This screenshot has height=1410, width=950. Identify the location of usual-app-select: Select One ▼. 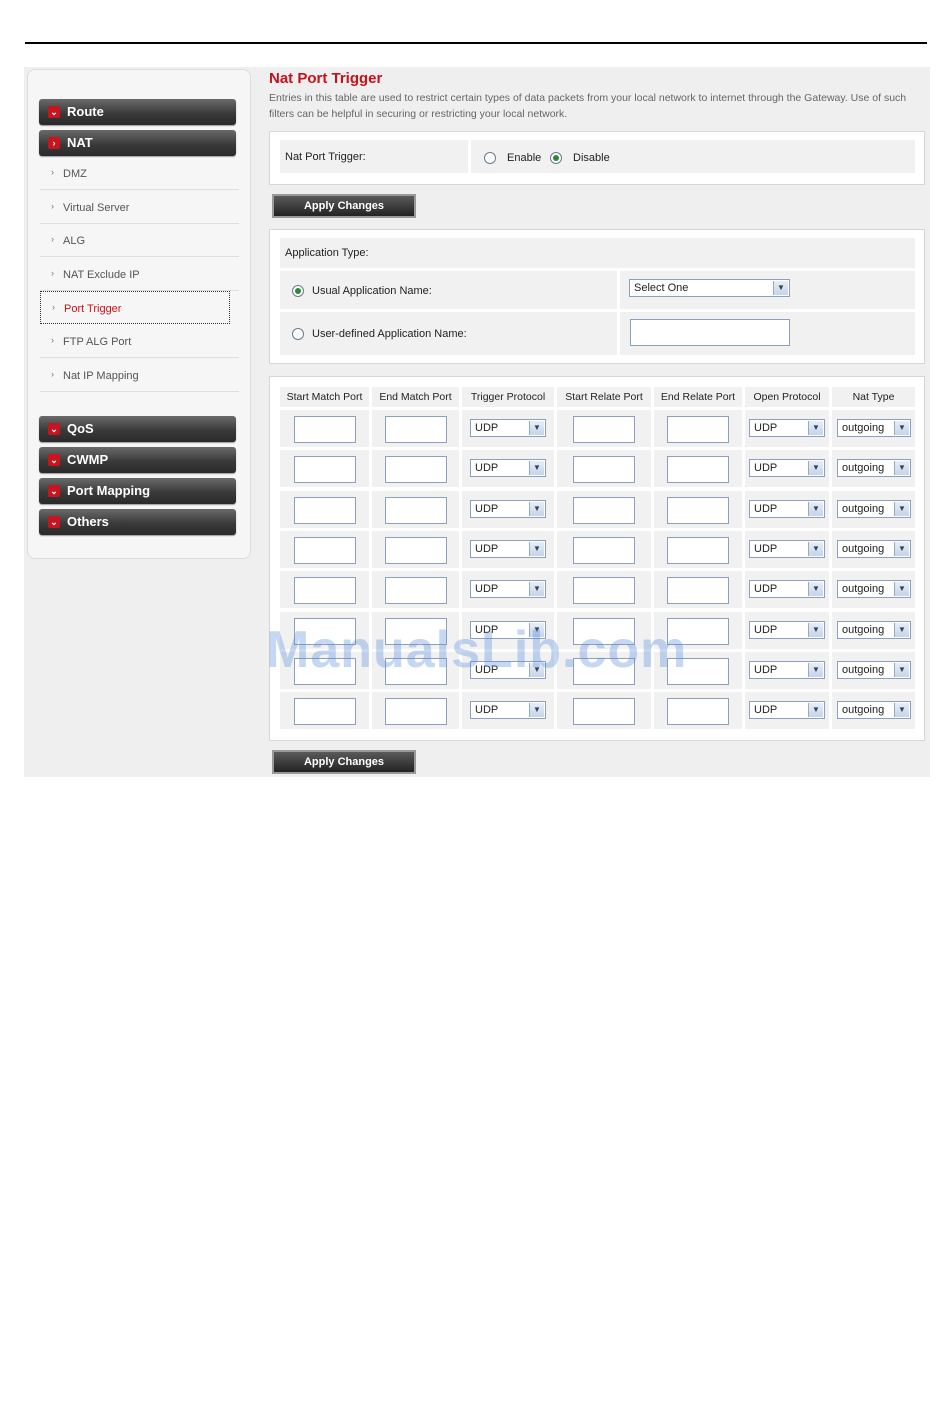
(709, 288).